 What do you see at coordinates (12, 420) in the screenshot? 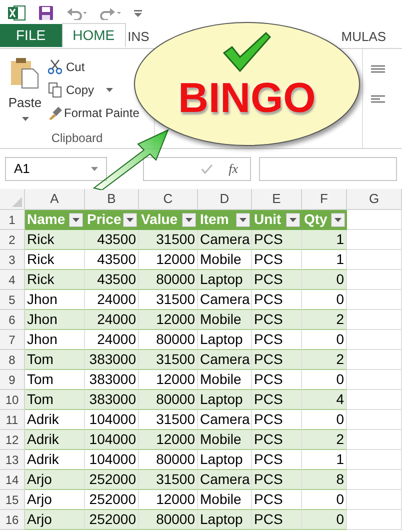
I see `row-header: 11` at bounding box center [12, 420].